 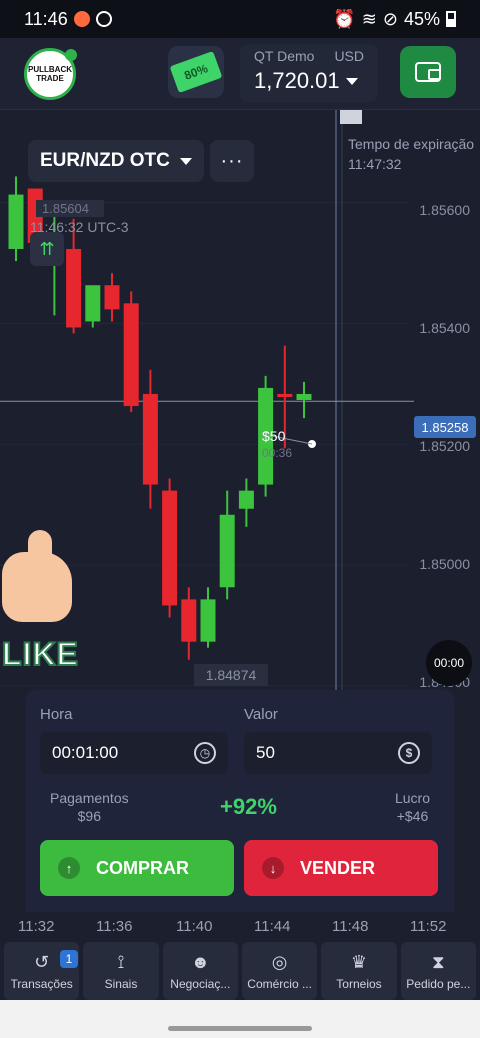 I want to click on asset-selector: EUR/NZD OTC, so click(x=116, y=161).